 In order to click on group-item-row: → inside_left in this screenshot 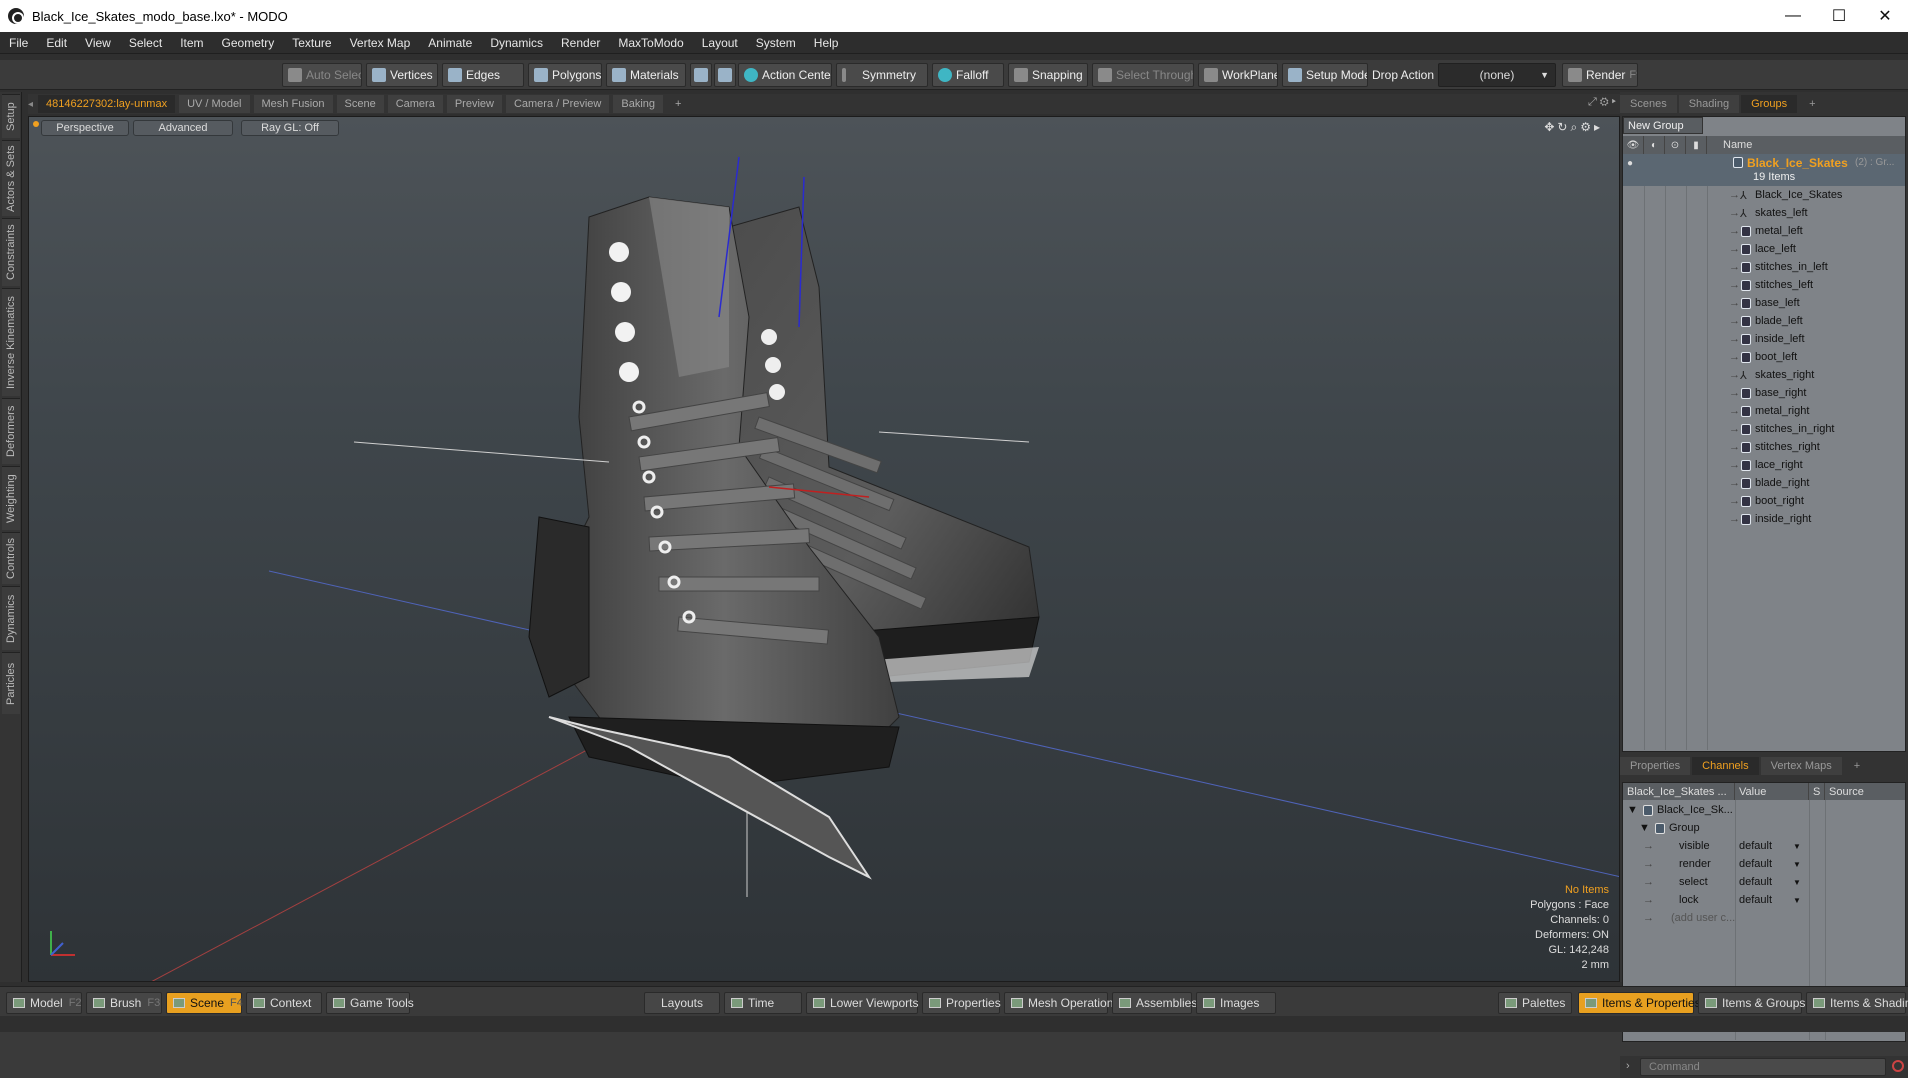, I will do `click(1764, 339)`.